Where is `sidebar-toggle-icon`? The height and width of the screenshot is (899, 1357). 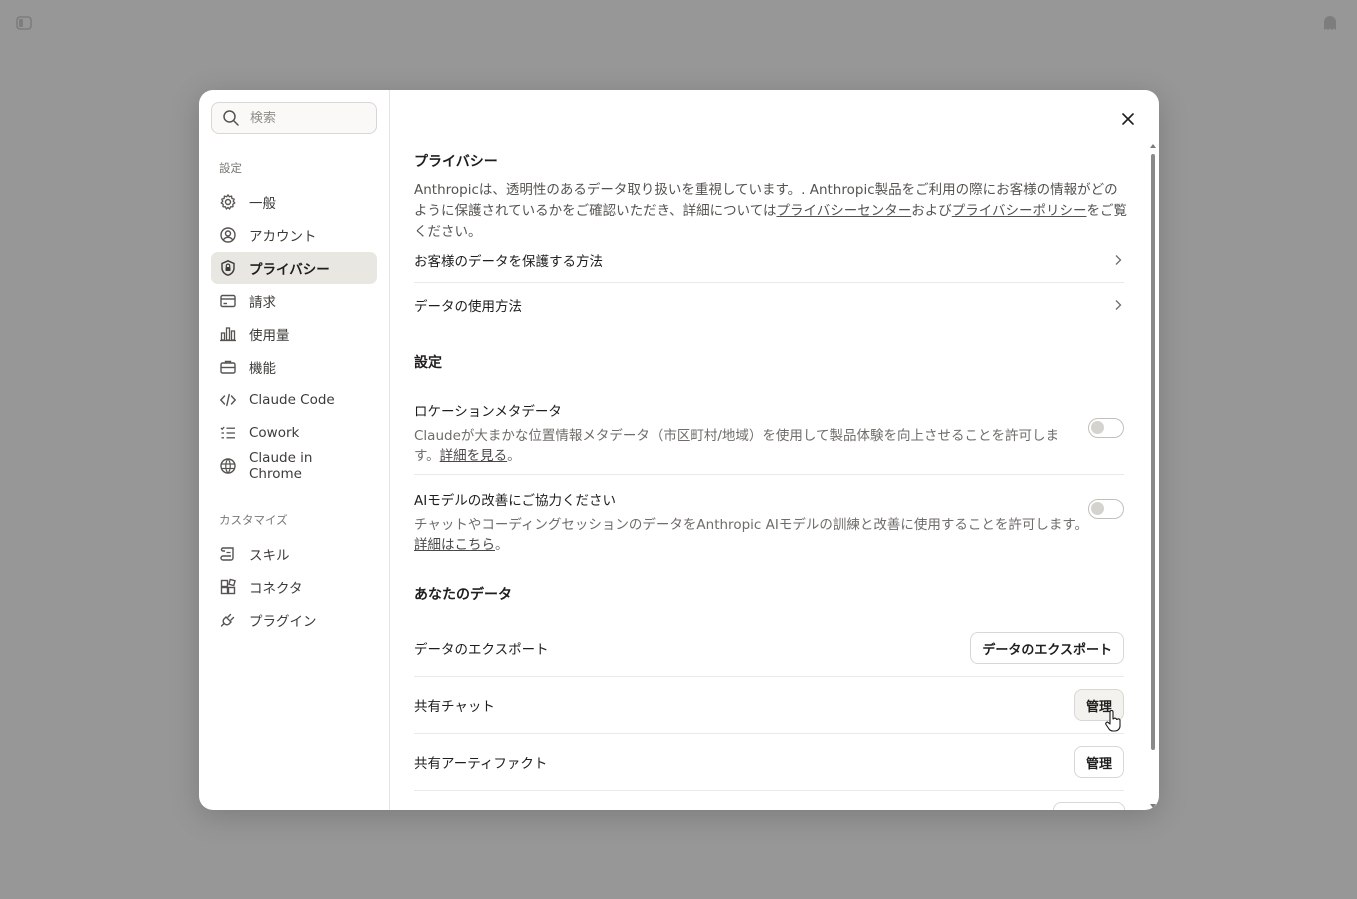 sidebar-toggle-icon is located at coordinates (24, 23).